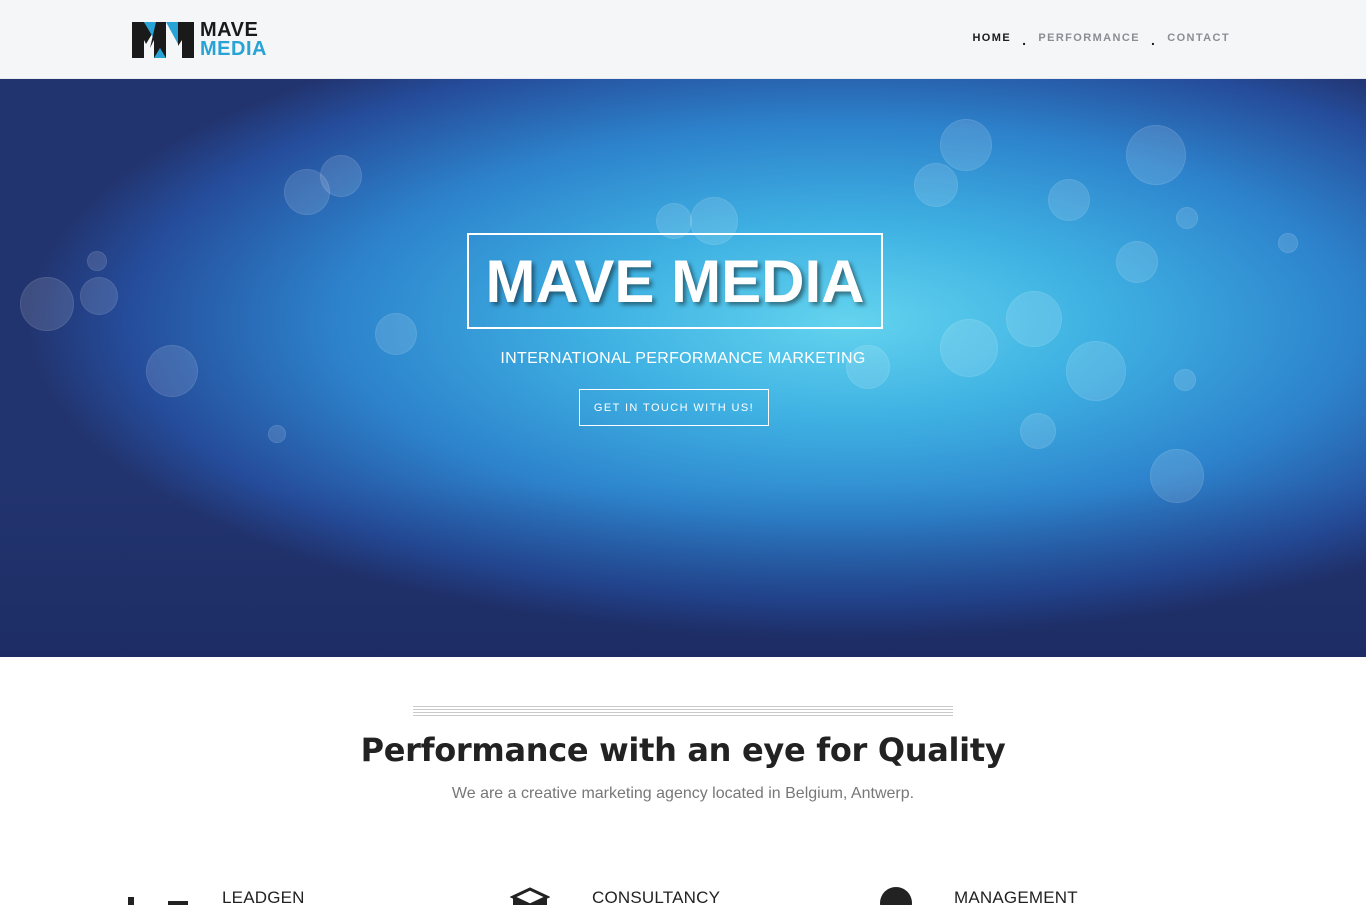 Image resolution: width=1366 pixels, height=905 pixels. I want to click on get-in-touch-button: GET IN TOUCH WITH US!, so click(674, 407).